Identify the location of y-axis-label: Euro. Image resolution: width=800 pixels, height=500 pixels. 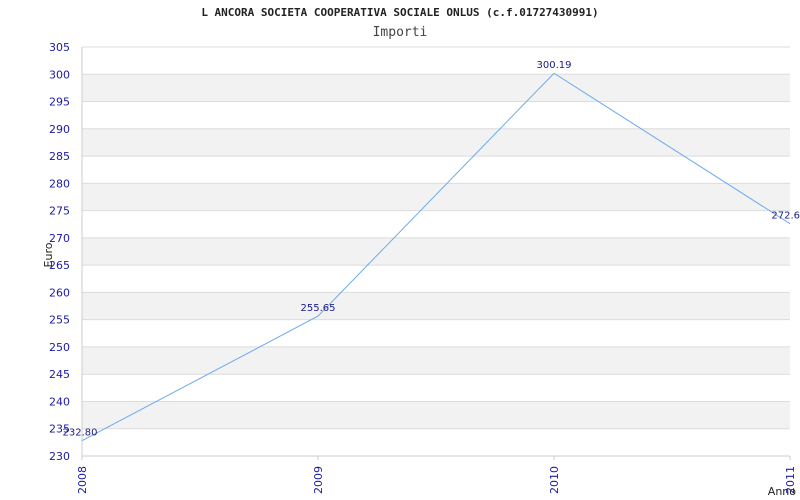
(48, 254).